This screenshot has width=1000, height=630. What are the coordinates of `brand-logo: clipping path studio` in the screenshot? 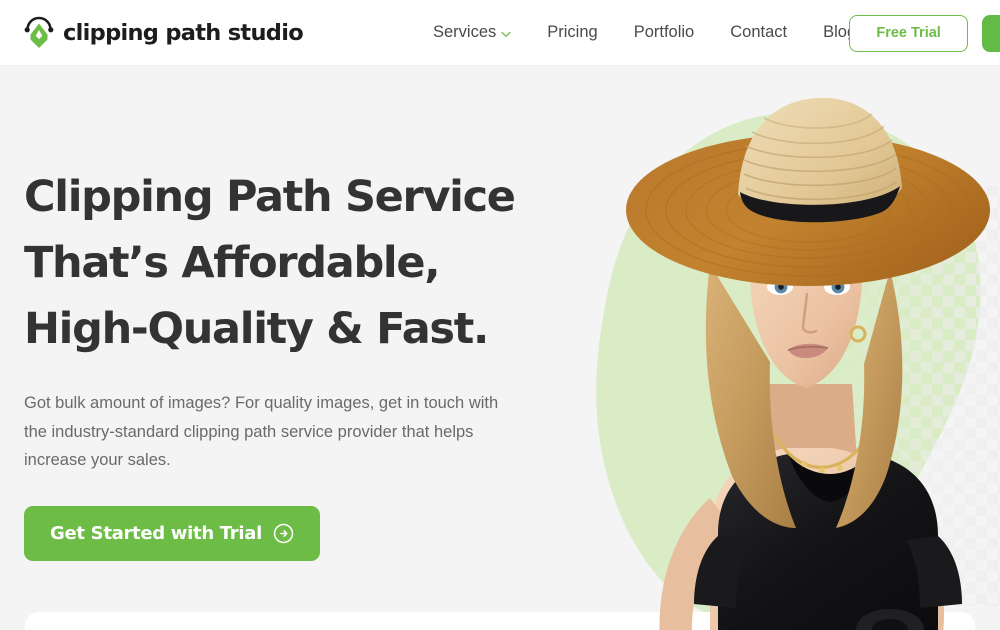 It's located at (163, 33).